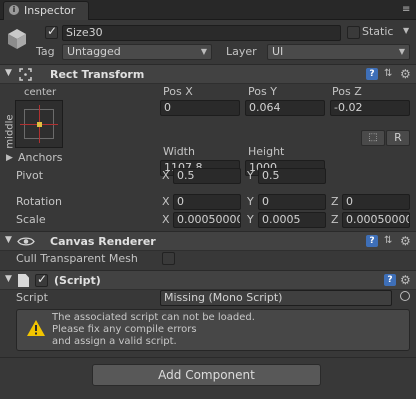 The height and width of the screenshot is (399, 416). What do you see at coordinates (201, 33) in the screenshot?
I see `object-name-field: Size30` at bounding box center [201, 33].